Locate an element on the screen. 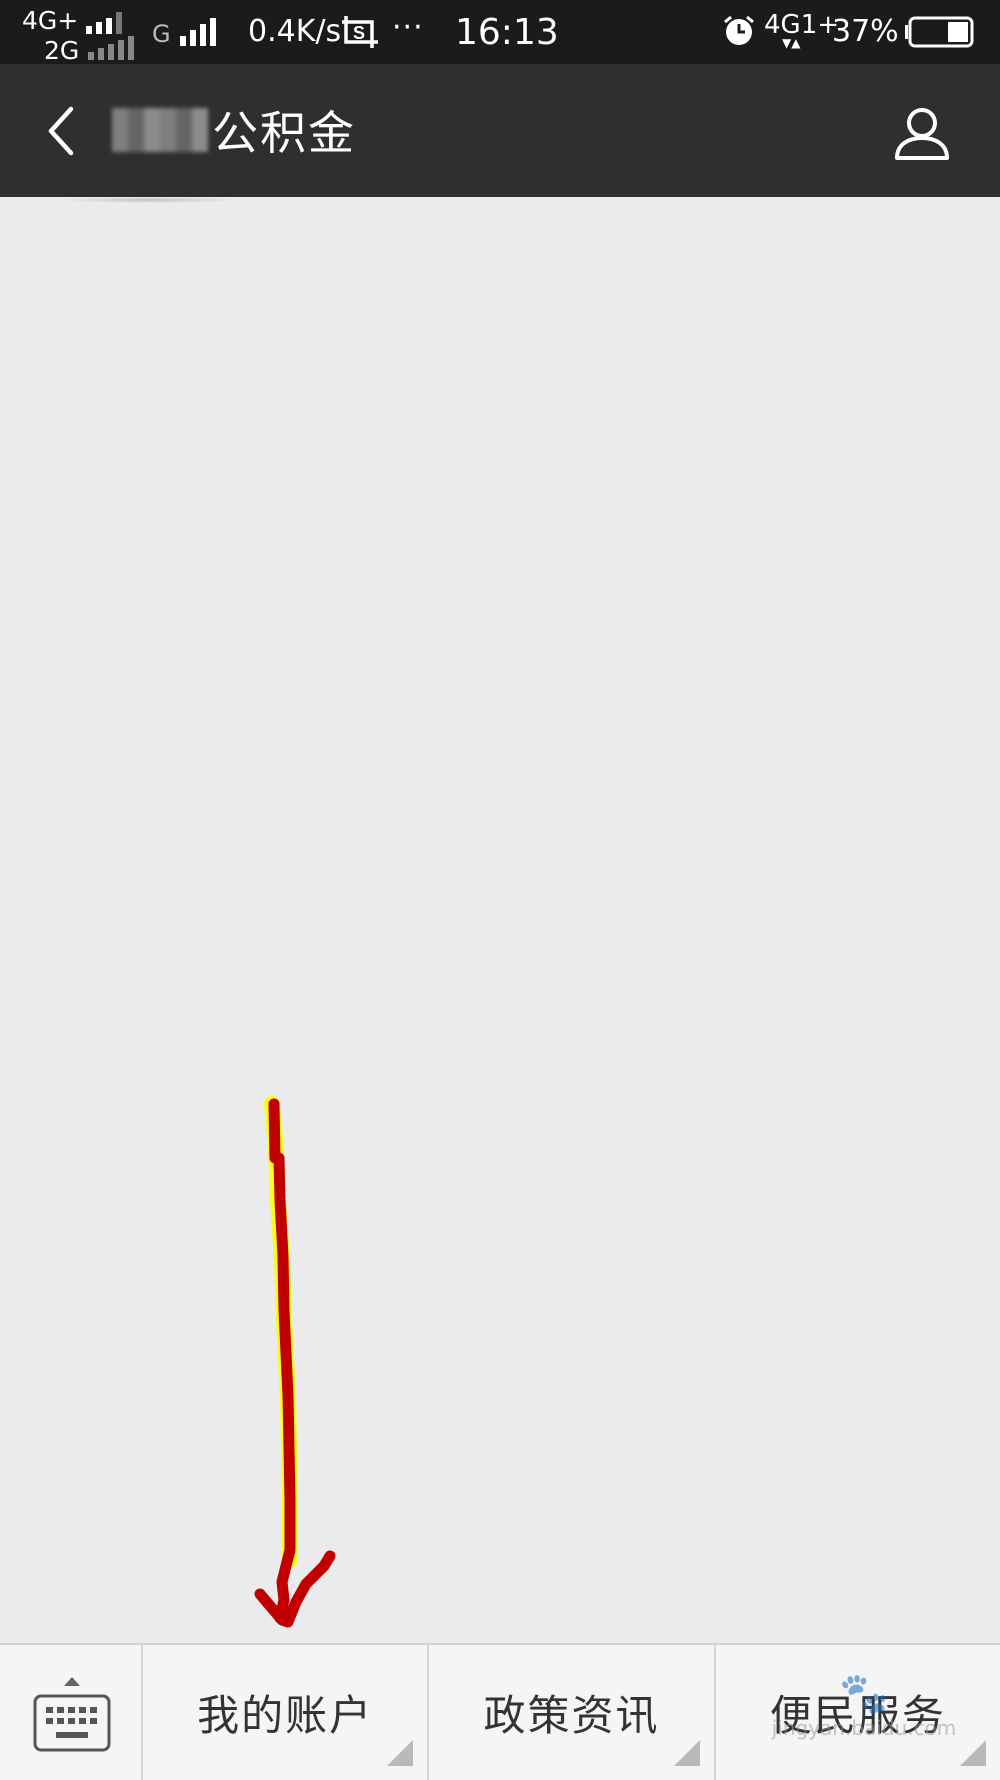 The image size is (1000, 1780). alarm-icon is located at coordinates (739, 30).